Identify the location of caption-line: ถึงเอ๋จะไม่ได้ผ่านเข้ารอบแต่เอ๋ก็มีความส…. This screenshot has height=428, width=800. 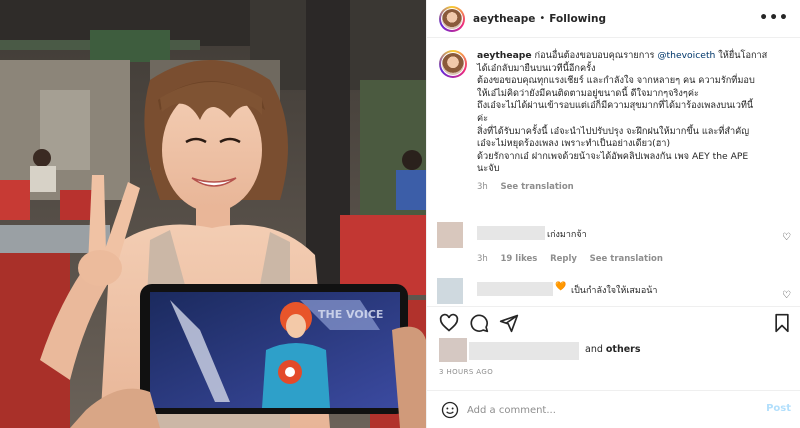
(615, 106).